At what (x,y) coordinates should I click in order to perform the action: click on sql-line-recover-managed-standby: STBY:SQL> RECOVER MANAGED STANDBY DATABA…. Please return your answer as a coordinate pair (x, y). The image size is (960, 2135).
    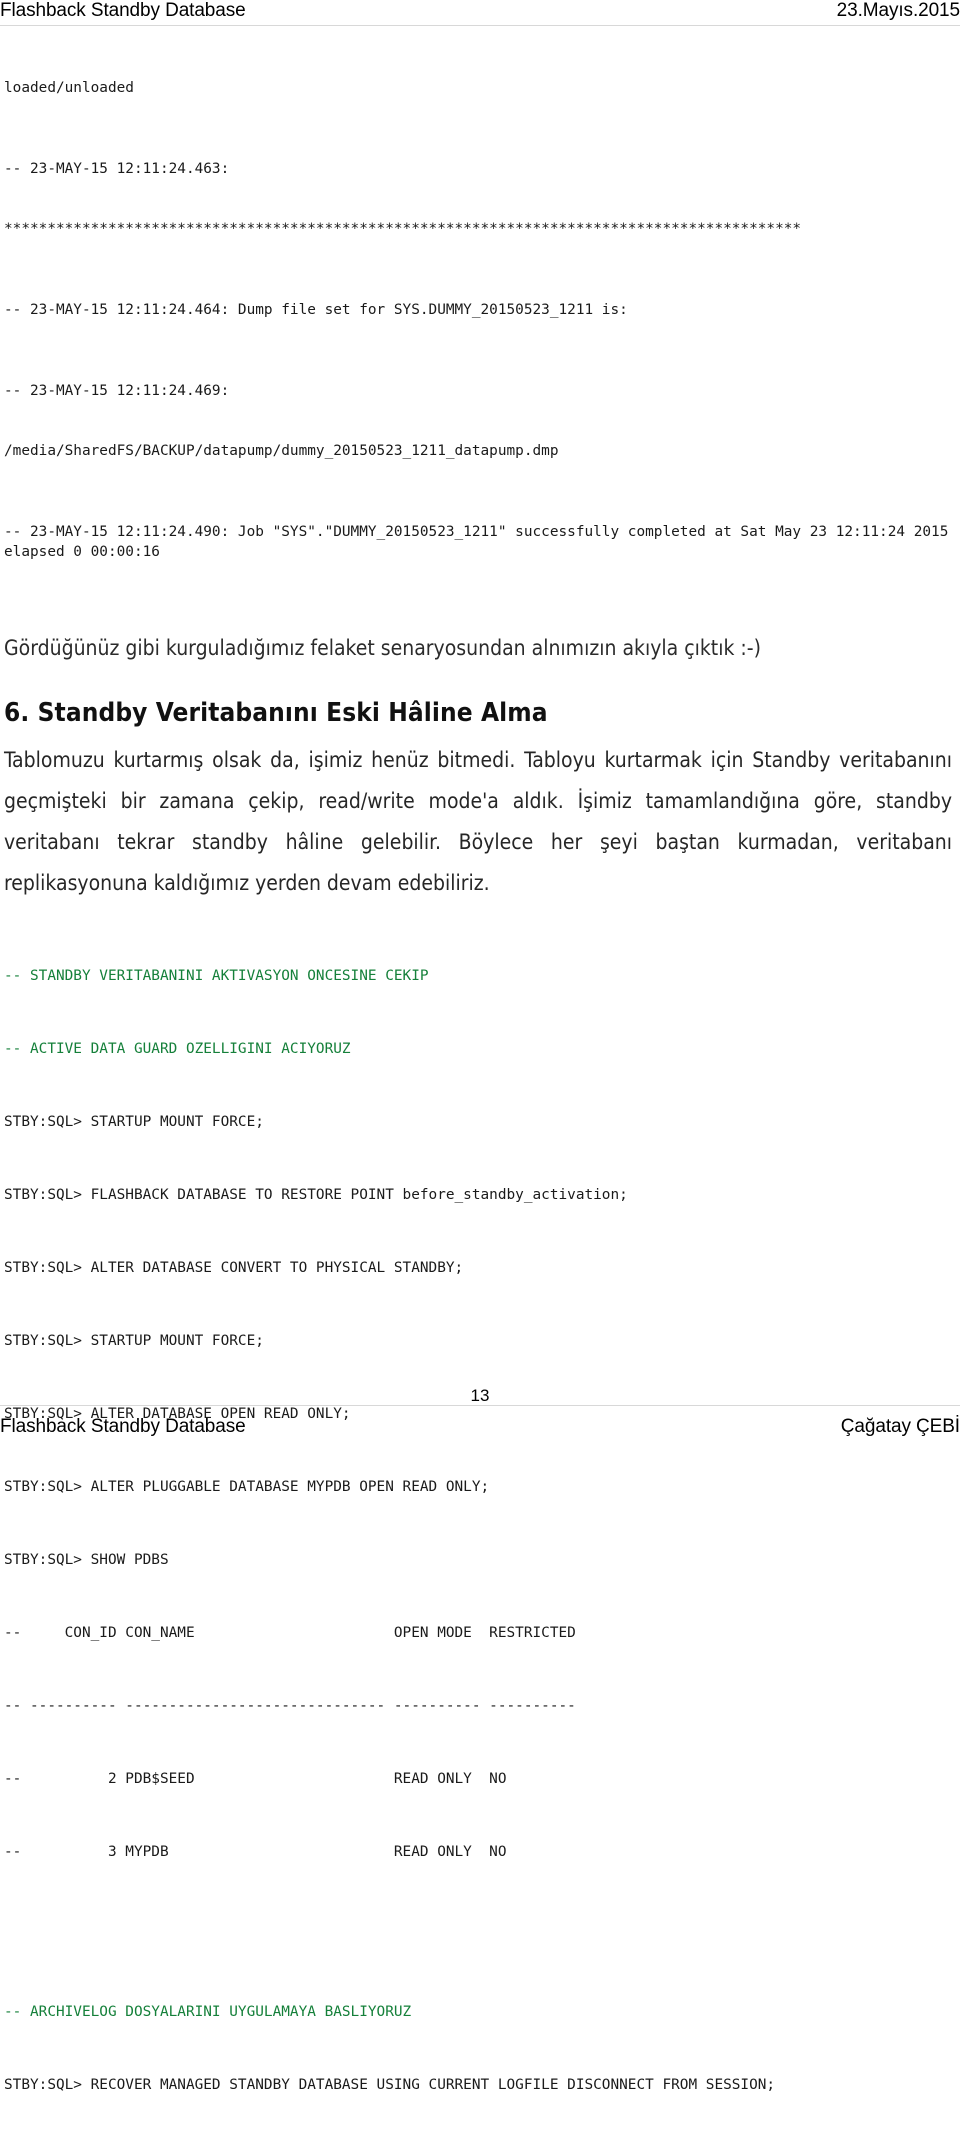
    Looking at the image, I should click on (390, 2085).